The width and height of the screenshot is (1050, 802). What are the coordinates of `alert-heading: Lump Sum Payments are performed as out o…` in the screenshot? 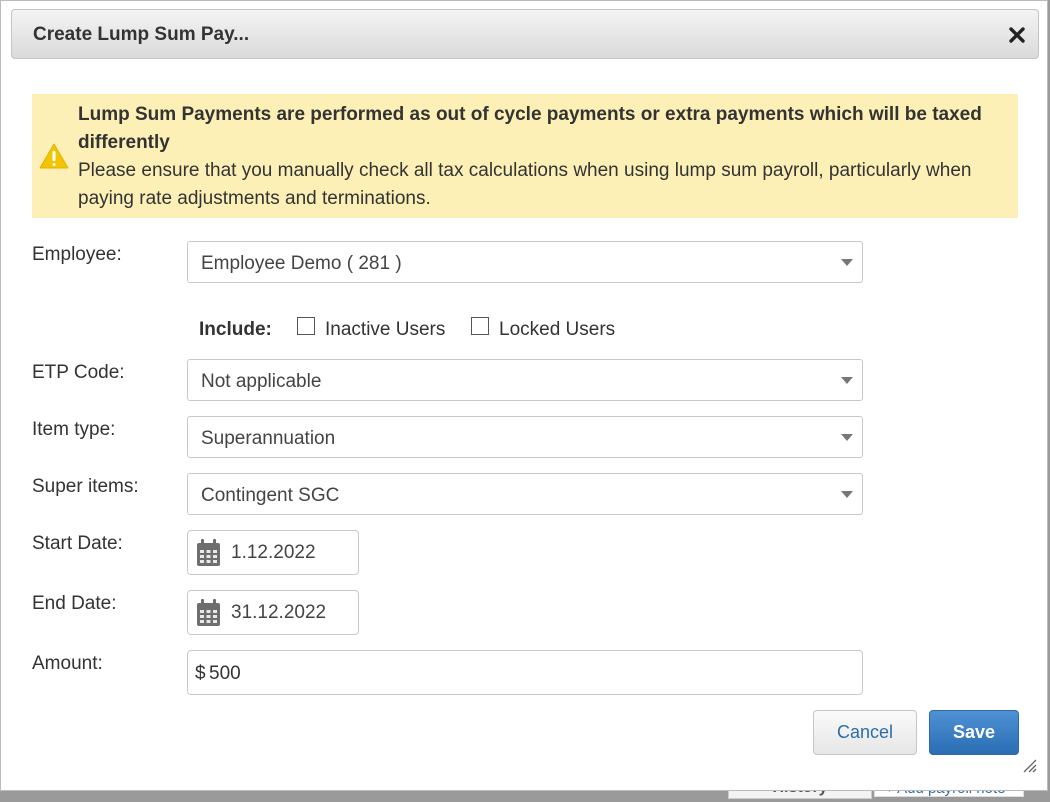 It's located at (530, 128).